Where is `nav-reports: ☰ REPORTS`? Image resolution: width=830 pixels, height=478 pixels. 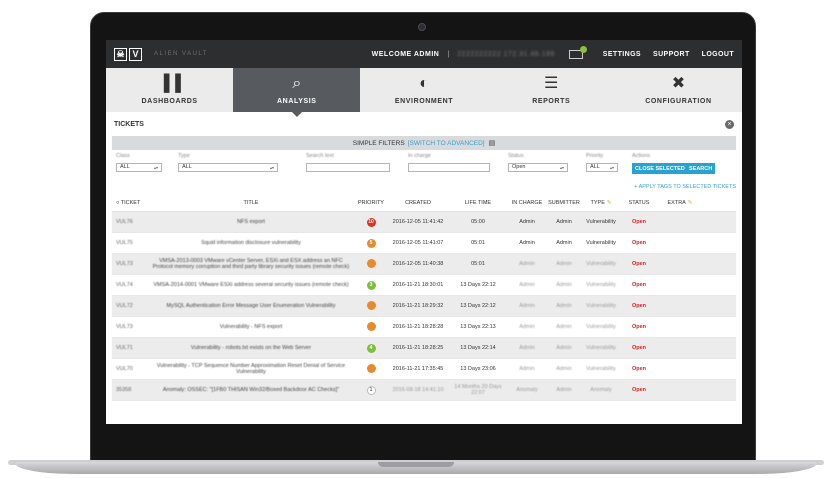
nav-reports: ☰ REPORTS is located at coordinates (551, 90).